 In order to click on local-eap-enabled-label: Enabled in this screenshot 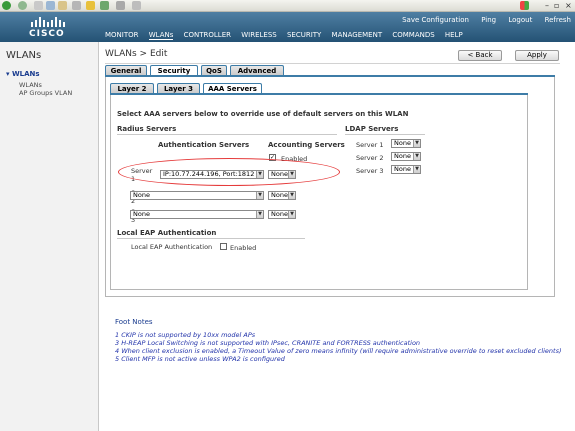, I will do `click(243, 248)`.